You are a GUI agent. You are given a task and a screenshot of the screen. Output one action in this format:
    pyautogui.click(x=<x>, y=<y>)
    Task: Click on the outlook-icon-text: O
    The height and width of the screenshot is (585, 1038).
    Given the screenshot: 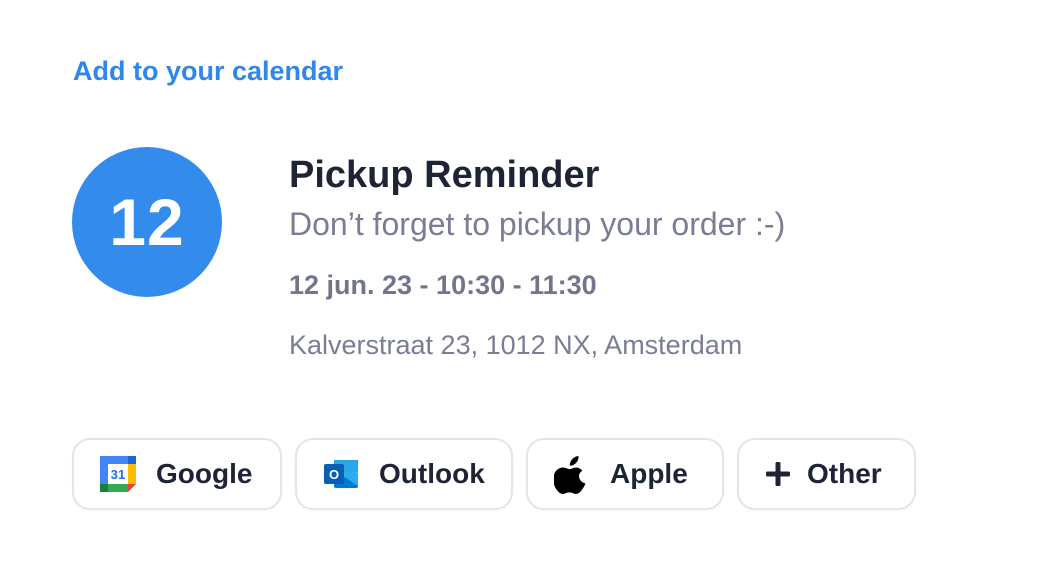 What is the action you would take?
    pyautogui.click(x=334, y=474)
    